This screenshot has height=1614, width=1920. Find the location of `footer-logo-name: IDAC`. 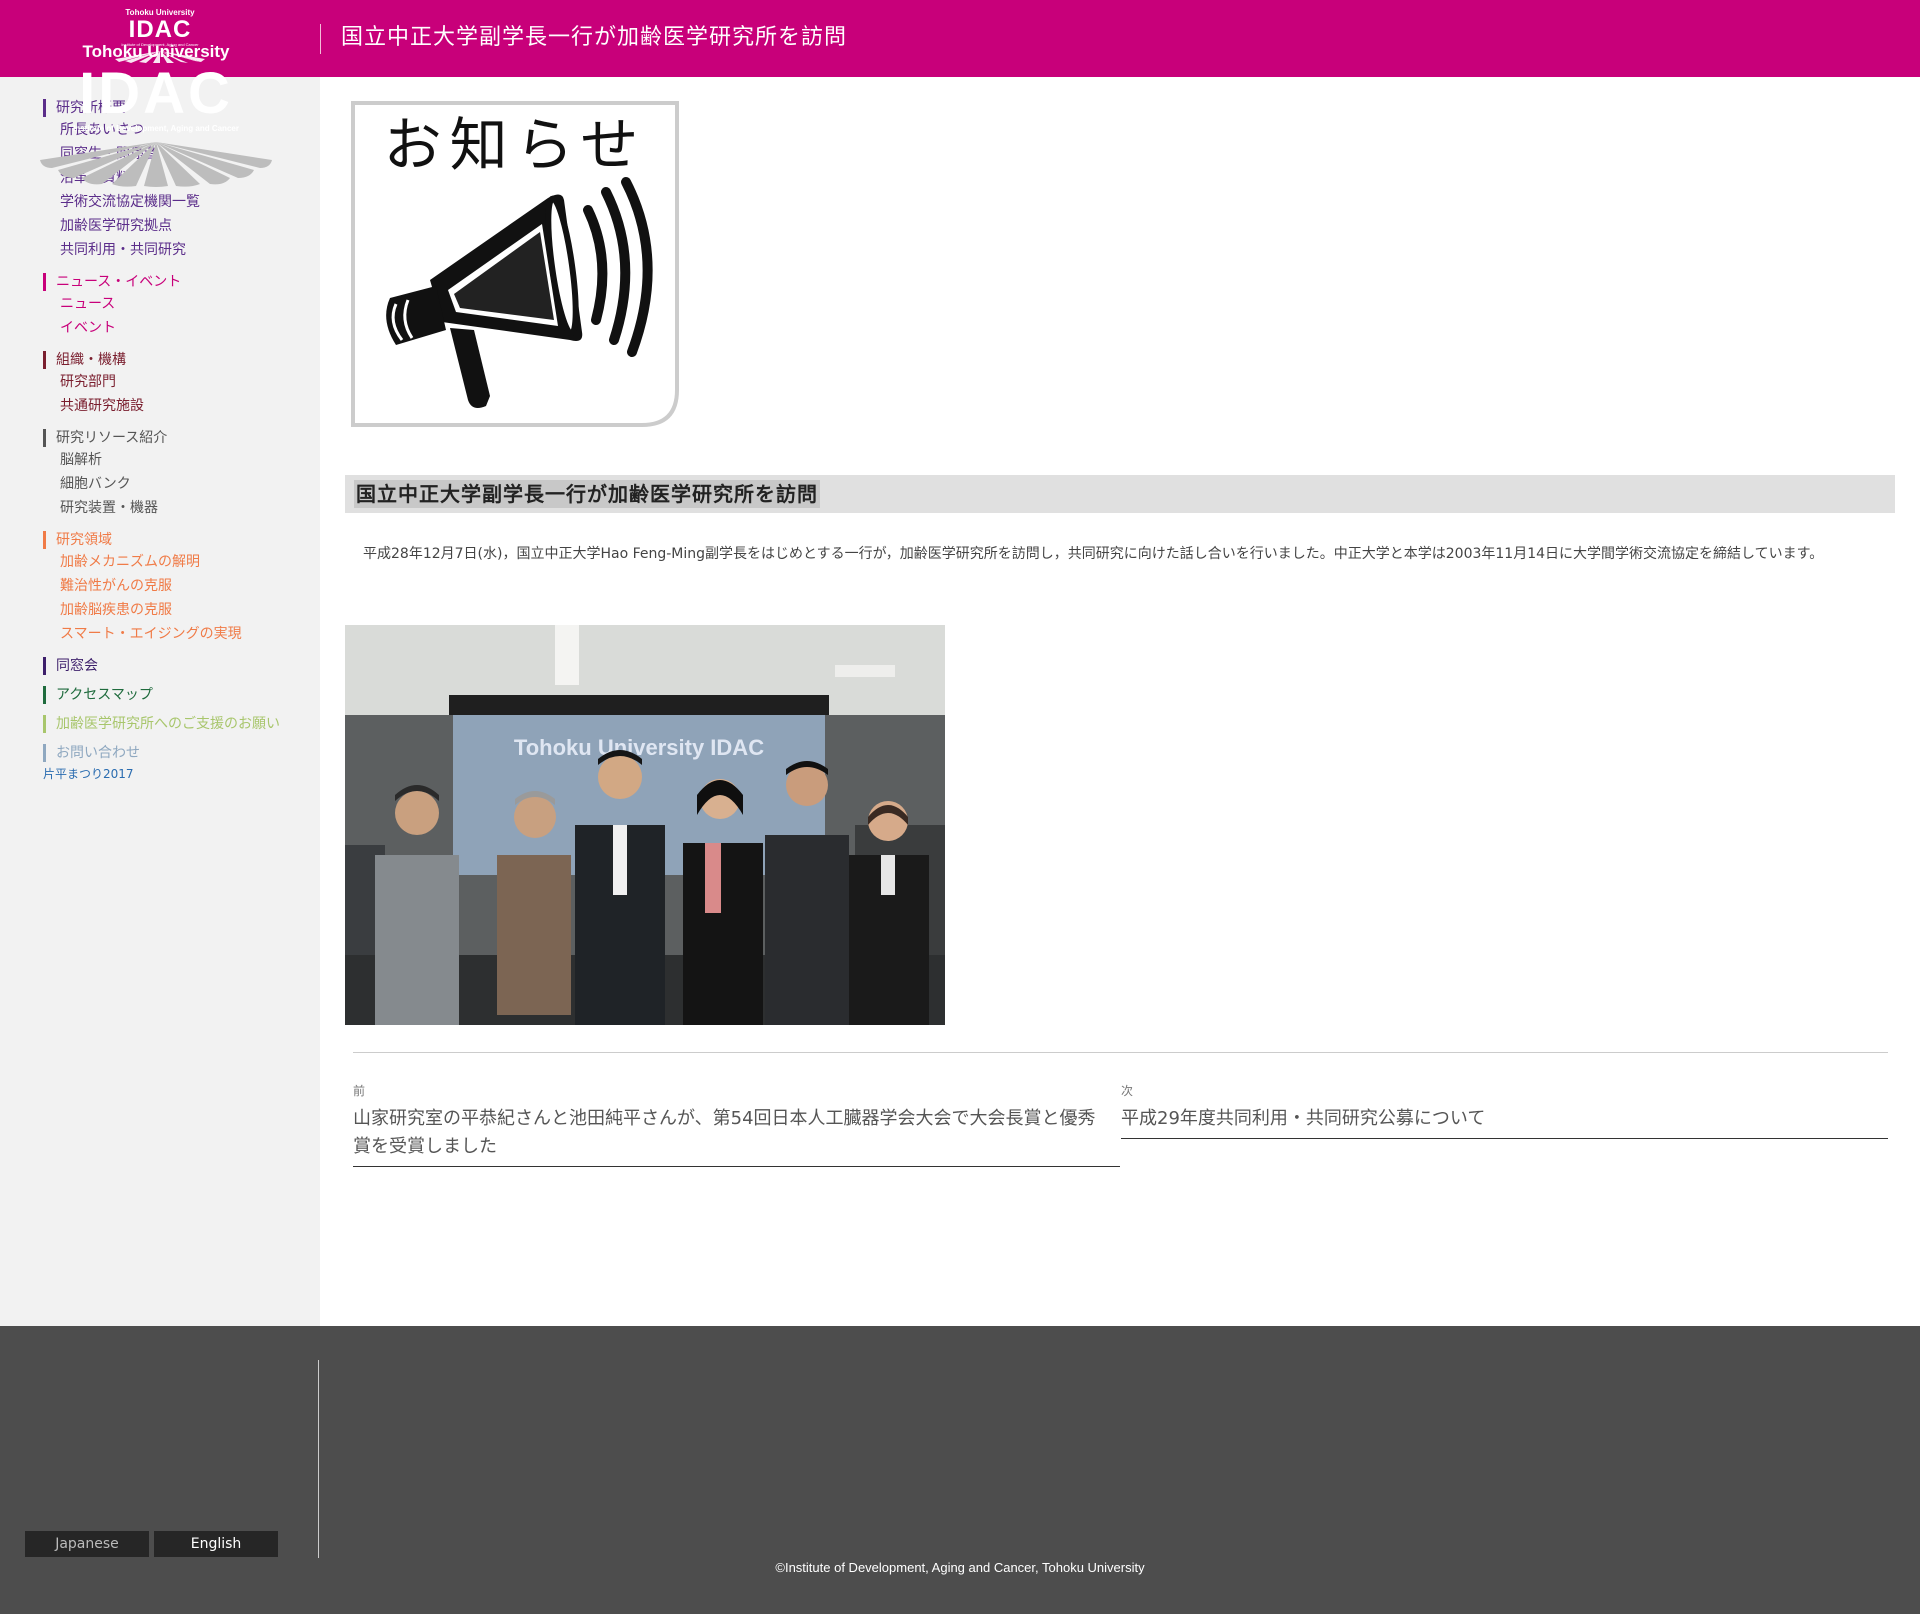

footer-logo-name: IDAC is located at coordinates (156, 93).